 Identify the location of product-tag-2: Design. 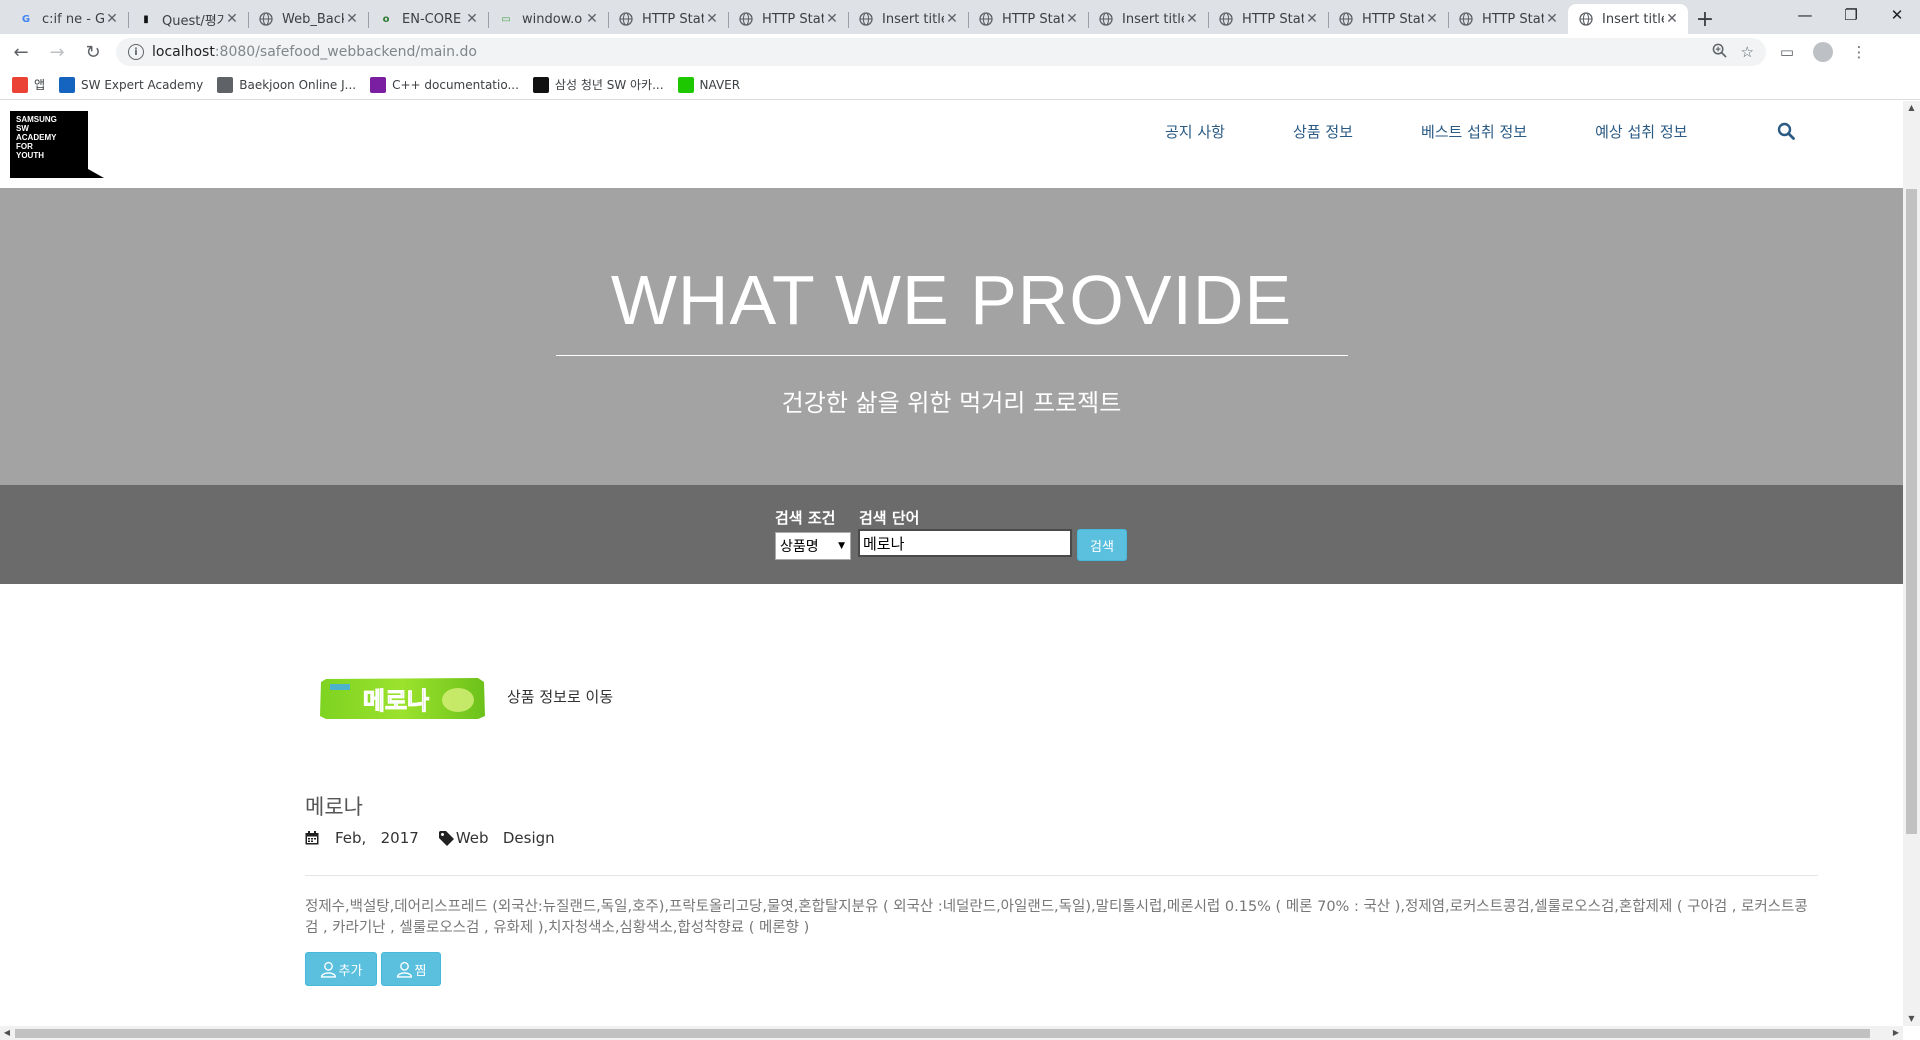
(529, 838).